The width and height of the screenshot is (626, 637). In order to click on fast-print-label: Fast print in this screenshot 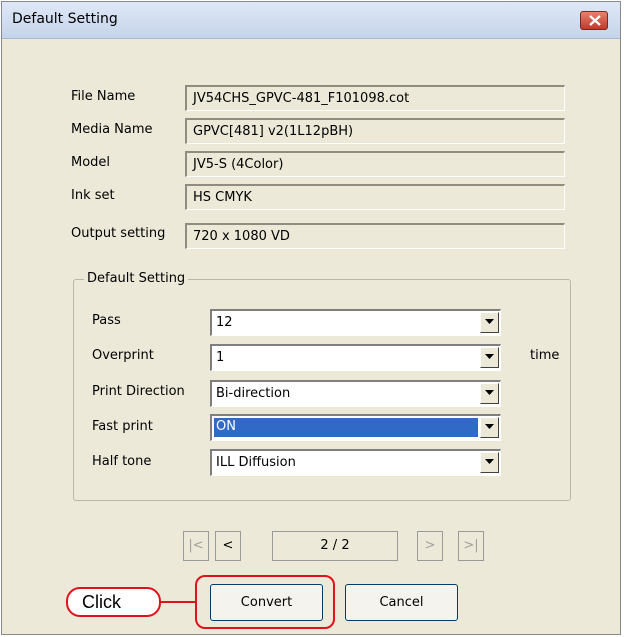, I will do `click(122, 426)`.